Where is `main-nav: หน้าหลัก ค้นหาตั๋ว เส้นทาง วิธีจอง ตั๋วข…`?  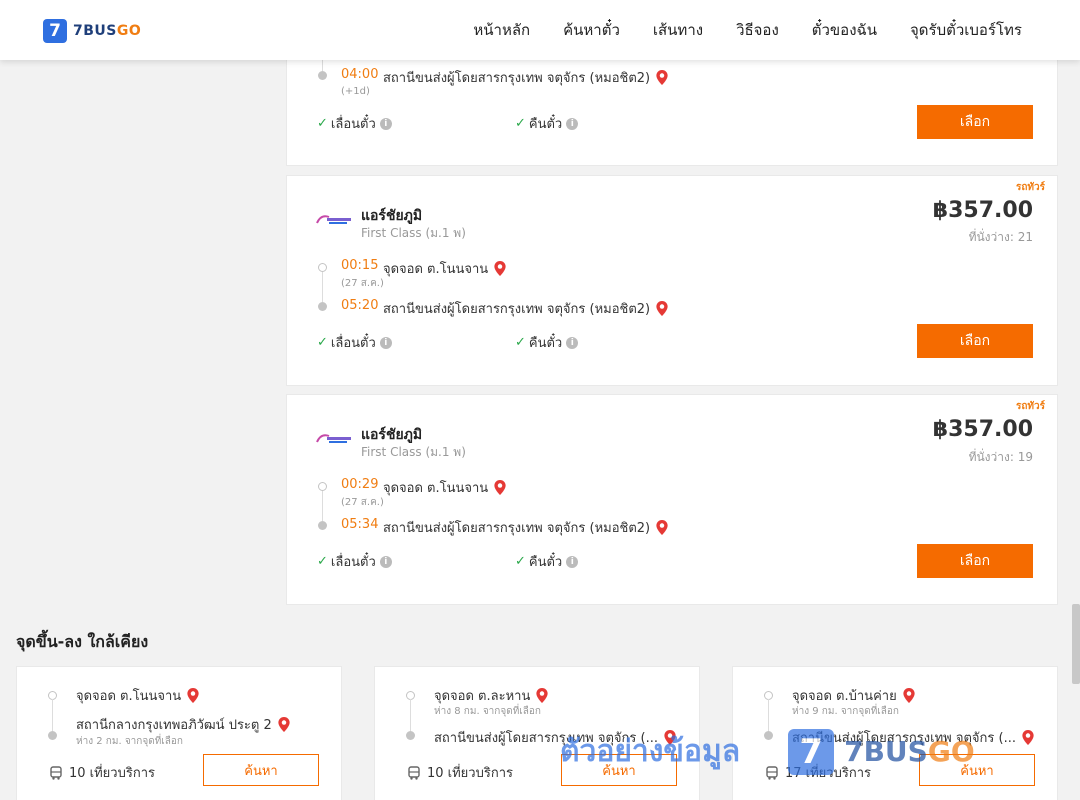
main-nav: หน้าหลัก ค้นหาตั๋ว เส้นทาง วิธีจอง ตั๋วข… is located at coordinates (747, 30).